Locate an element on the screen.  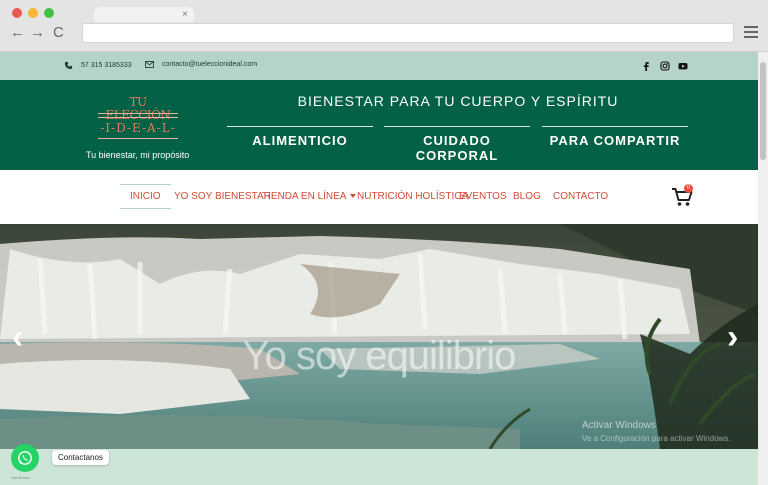
site-logo: TU ELECCIÓN -I-D-E-A-L- is located at coordinates (138, 120).